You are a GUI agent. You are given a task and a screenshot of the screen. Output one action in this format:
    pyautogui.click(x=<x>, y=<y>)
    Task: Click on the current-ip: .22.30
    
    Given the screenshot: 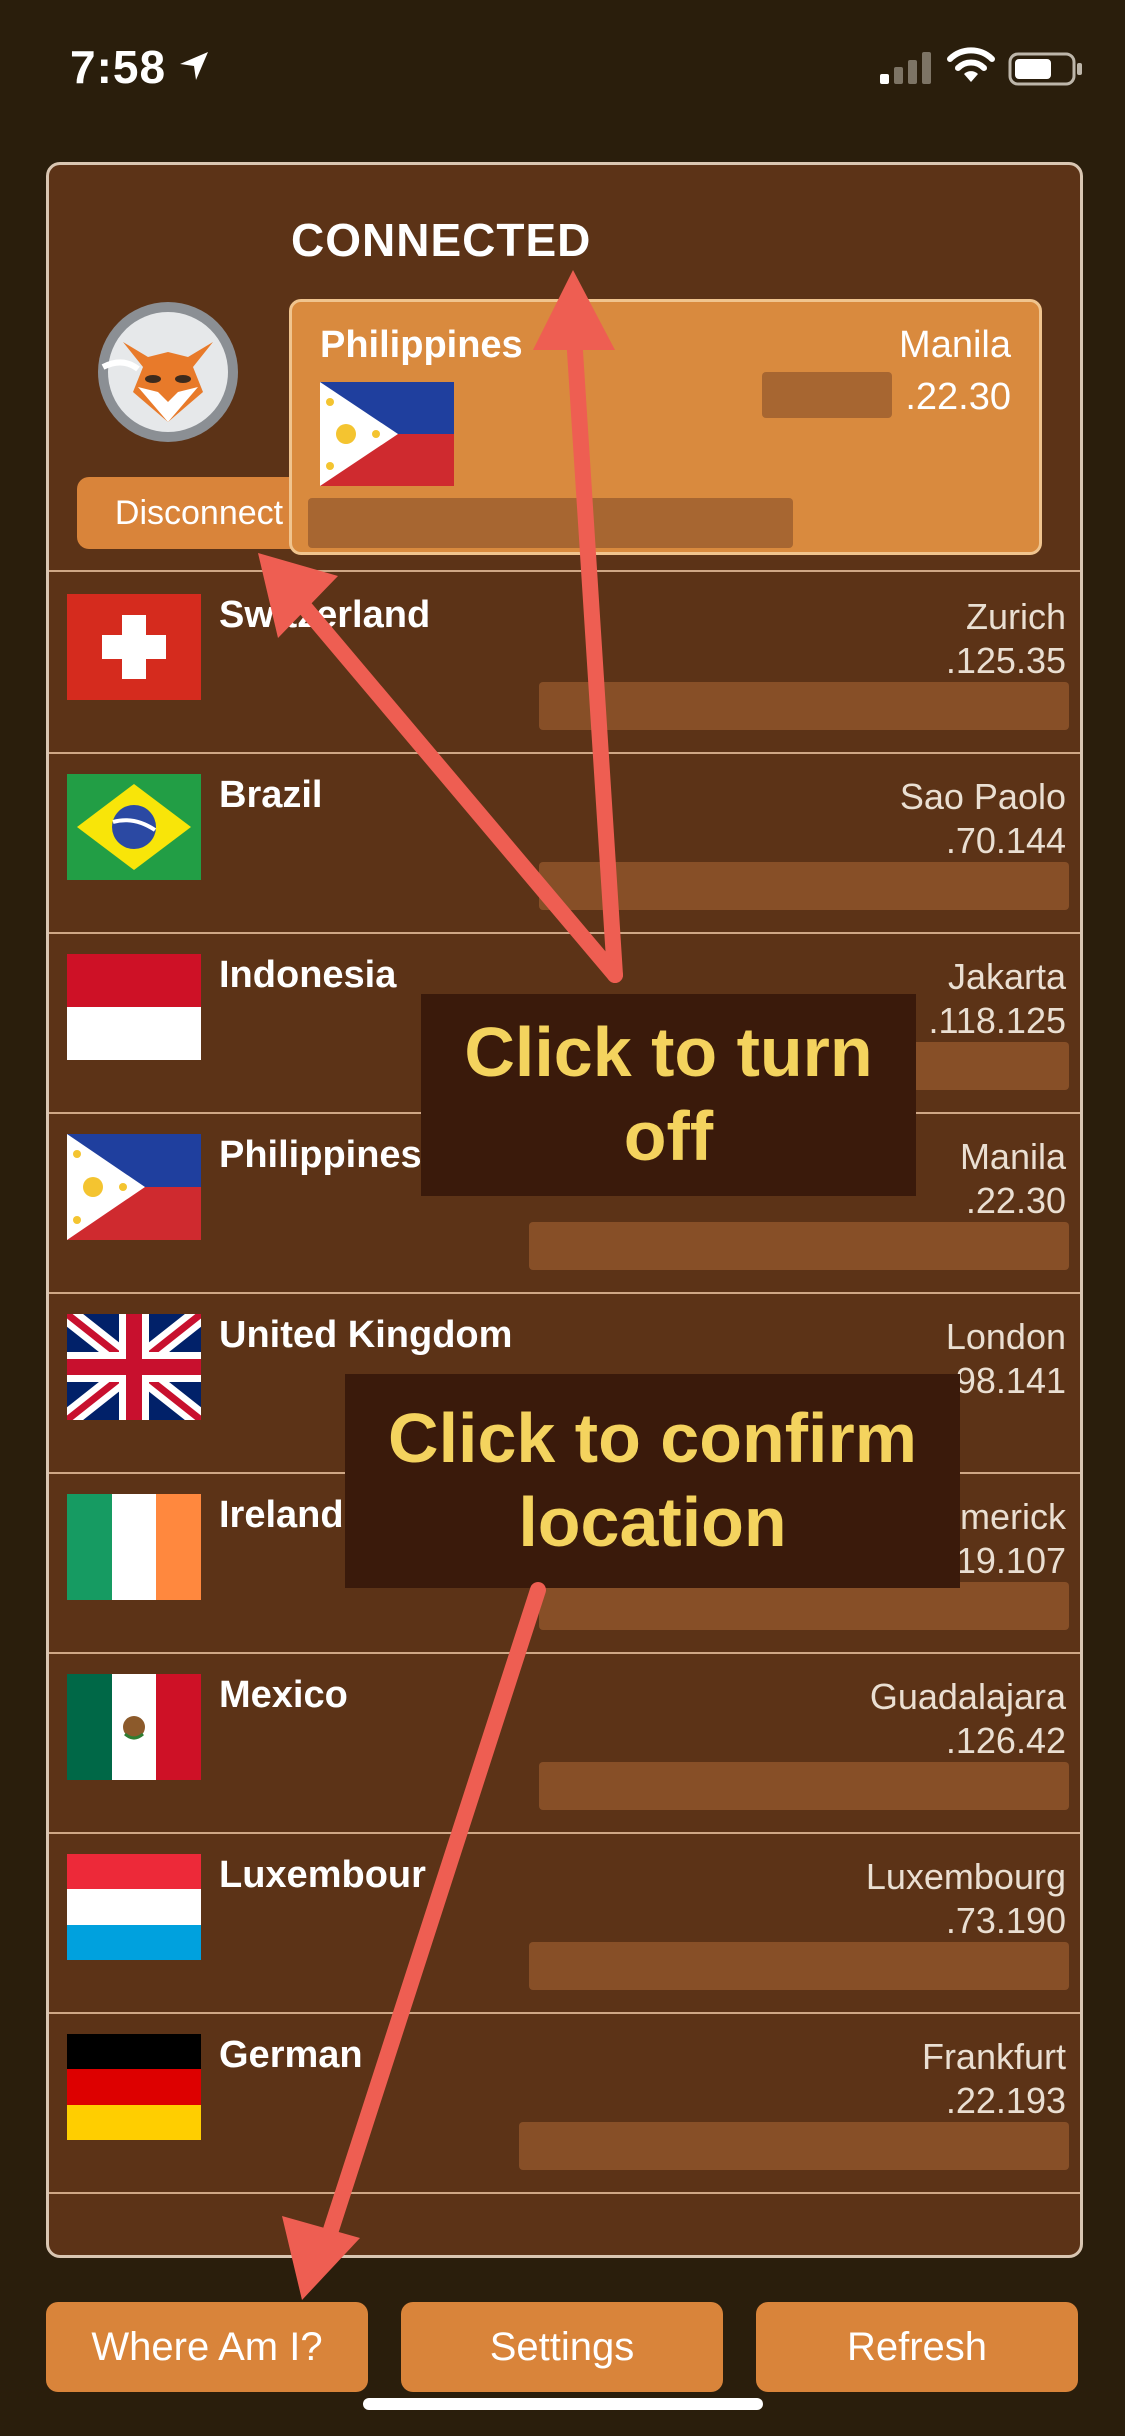 What is the action you would take?
    pyautogui.click(x=958, y=397)
    